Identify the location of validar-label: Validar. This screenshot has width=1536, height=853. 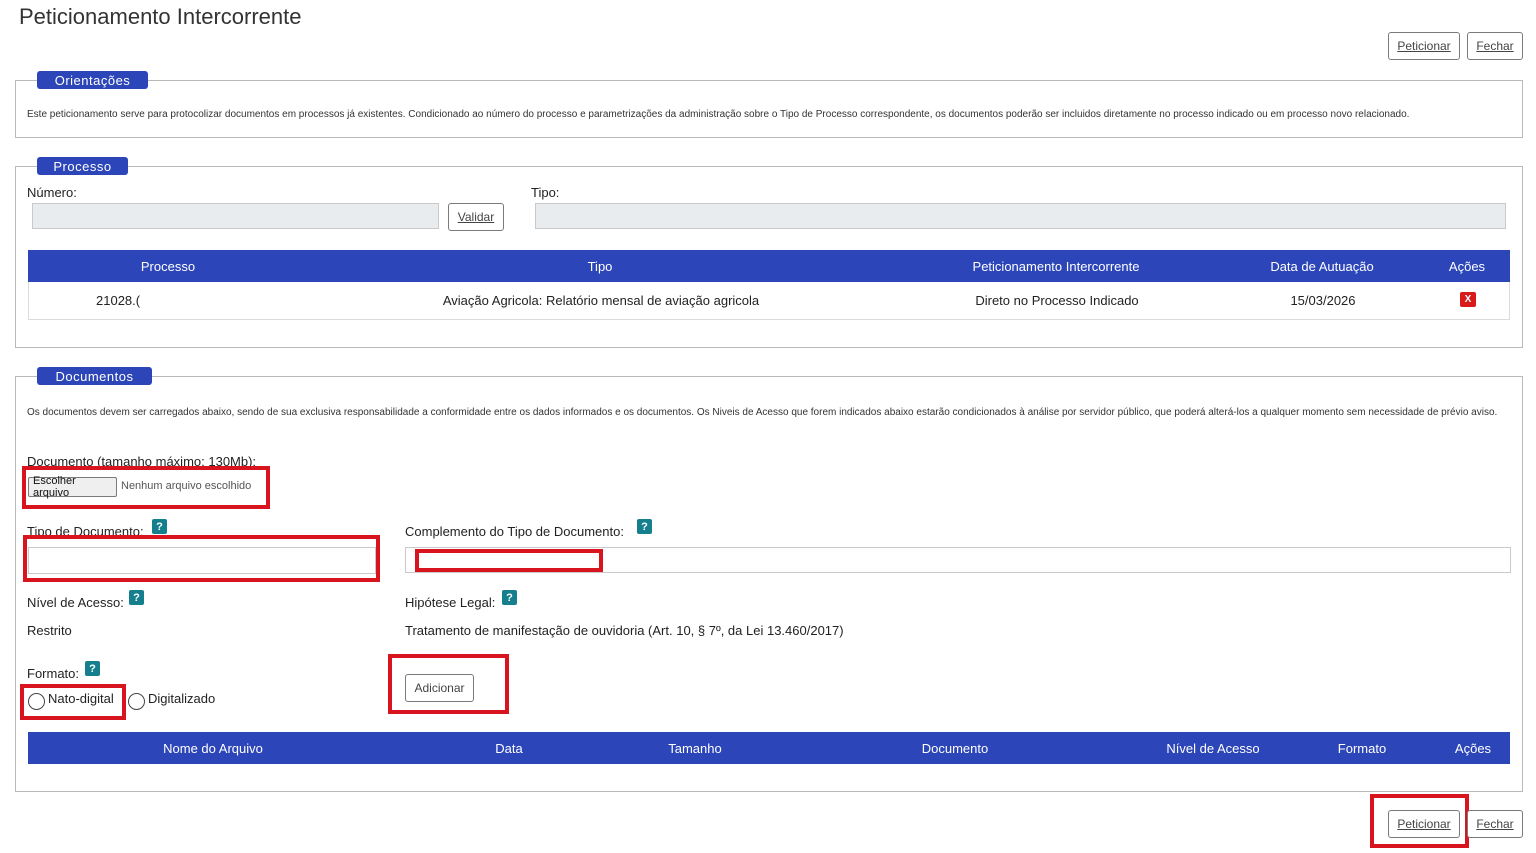
(476, 217).